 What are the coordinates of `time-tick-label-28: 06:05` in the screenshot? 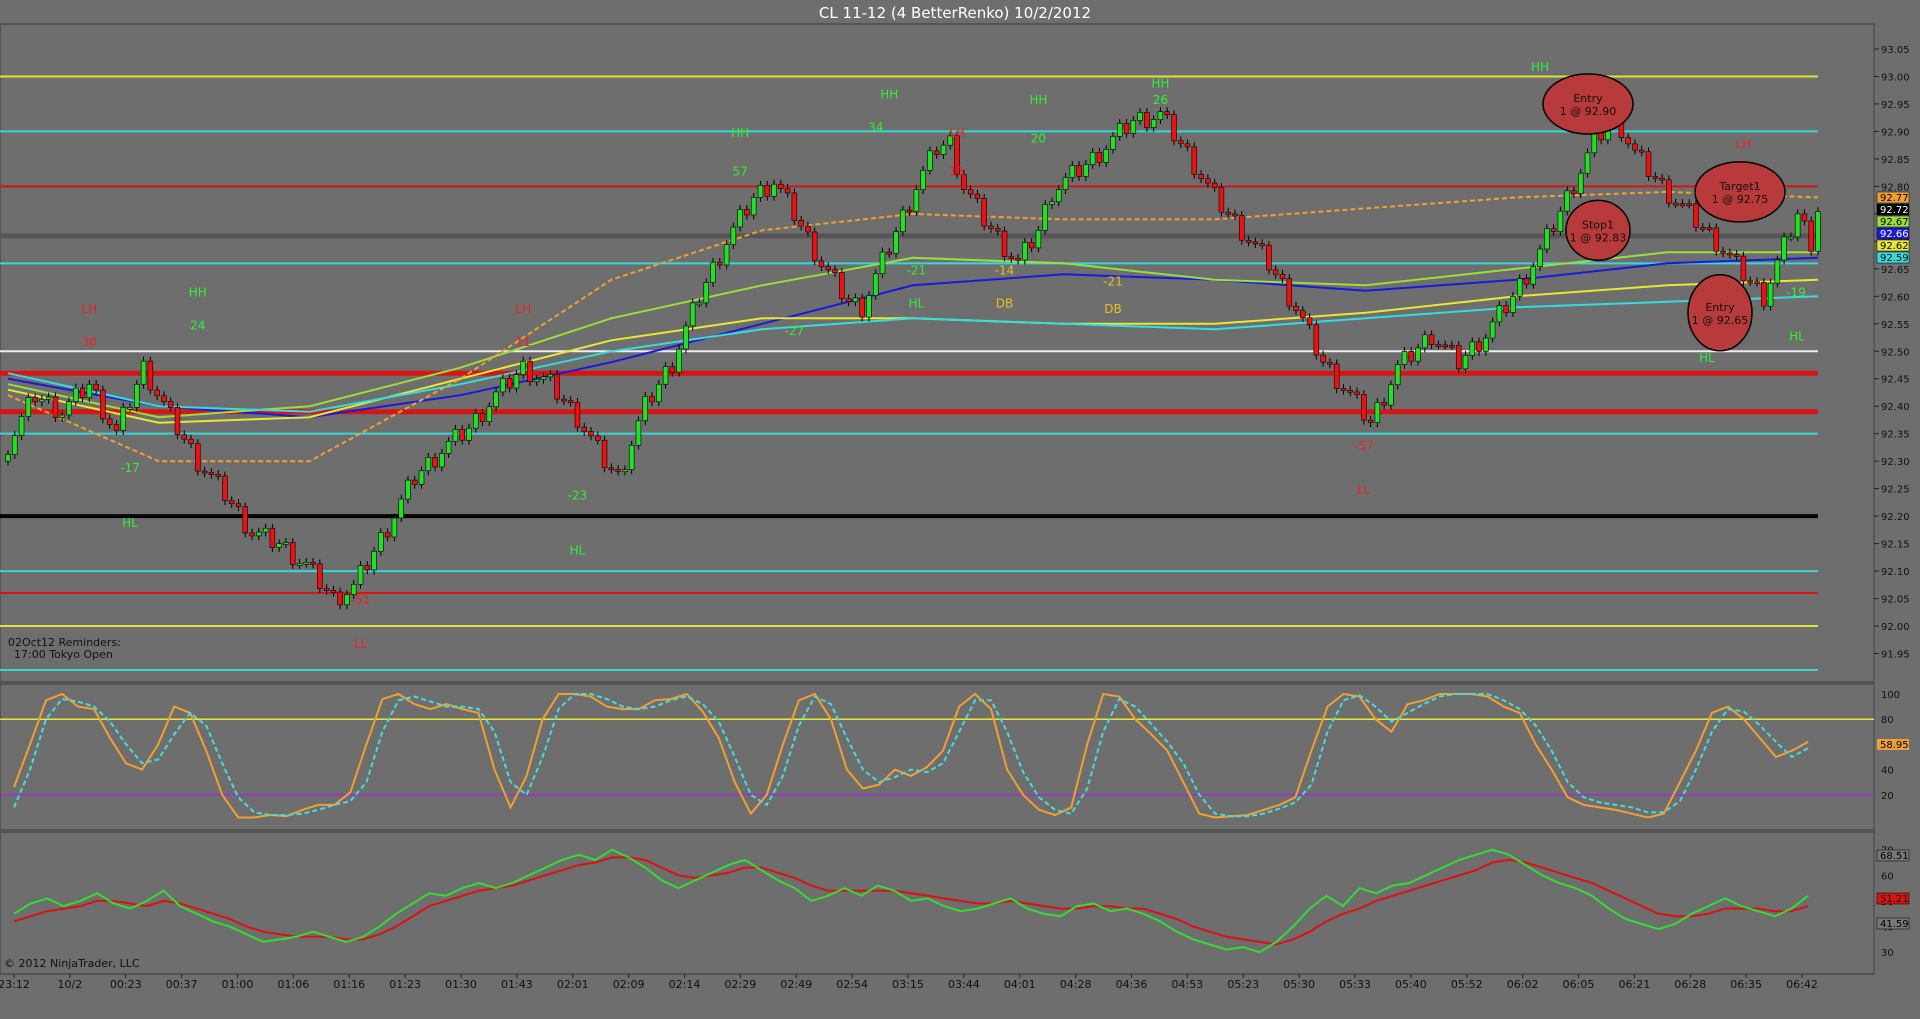 It's located at (1579, 984).